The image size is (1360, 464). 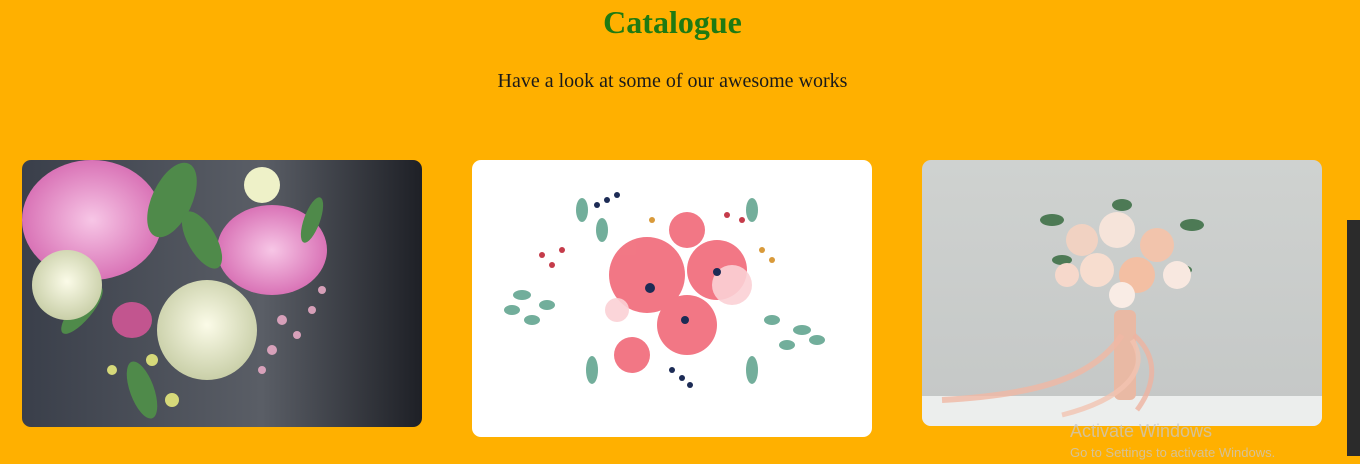 What do you see at coordinates (672, 22) in the screenshot?
I see `page-title: Catalogue` at bounding box center [672, 22].